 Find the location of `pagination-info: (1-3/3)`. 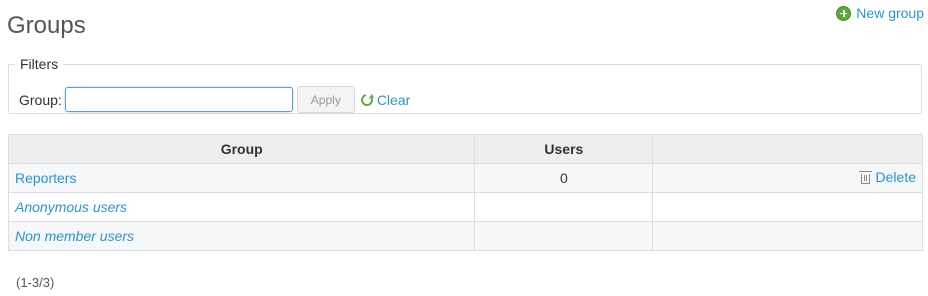

pagination-info: (1-3/3) is located at coordinates (35, 282).